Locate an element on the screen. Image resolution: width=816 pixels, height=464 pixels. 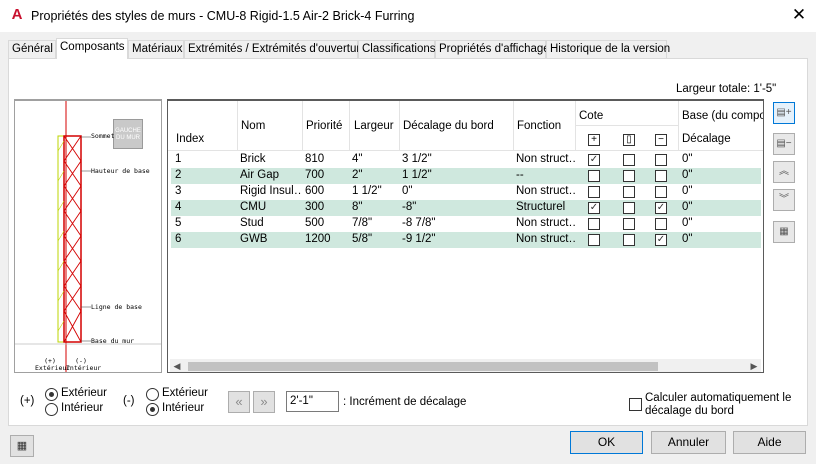
style-browser-icon: ▦ is located at coordinates (22, 446).